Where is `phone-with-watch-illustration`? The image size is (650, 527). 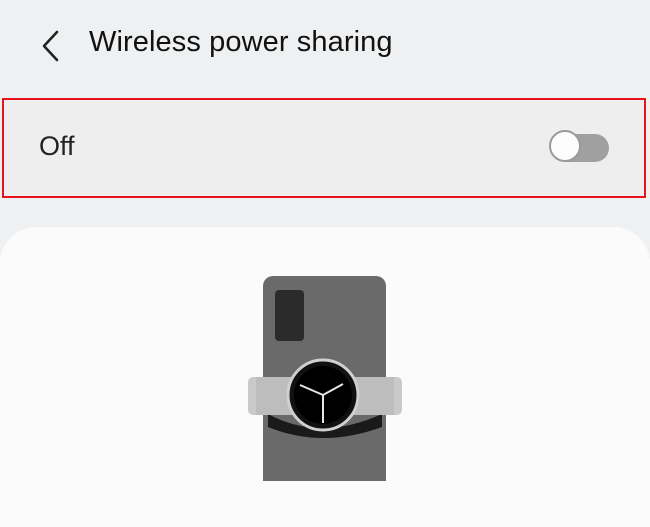
phone-with-watch-illustration is located at coordinates (325, 378).